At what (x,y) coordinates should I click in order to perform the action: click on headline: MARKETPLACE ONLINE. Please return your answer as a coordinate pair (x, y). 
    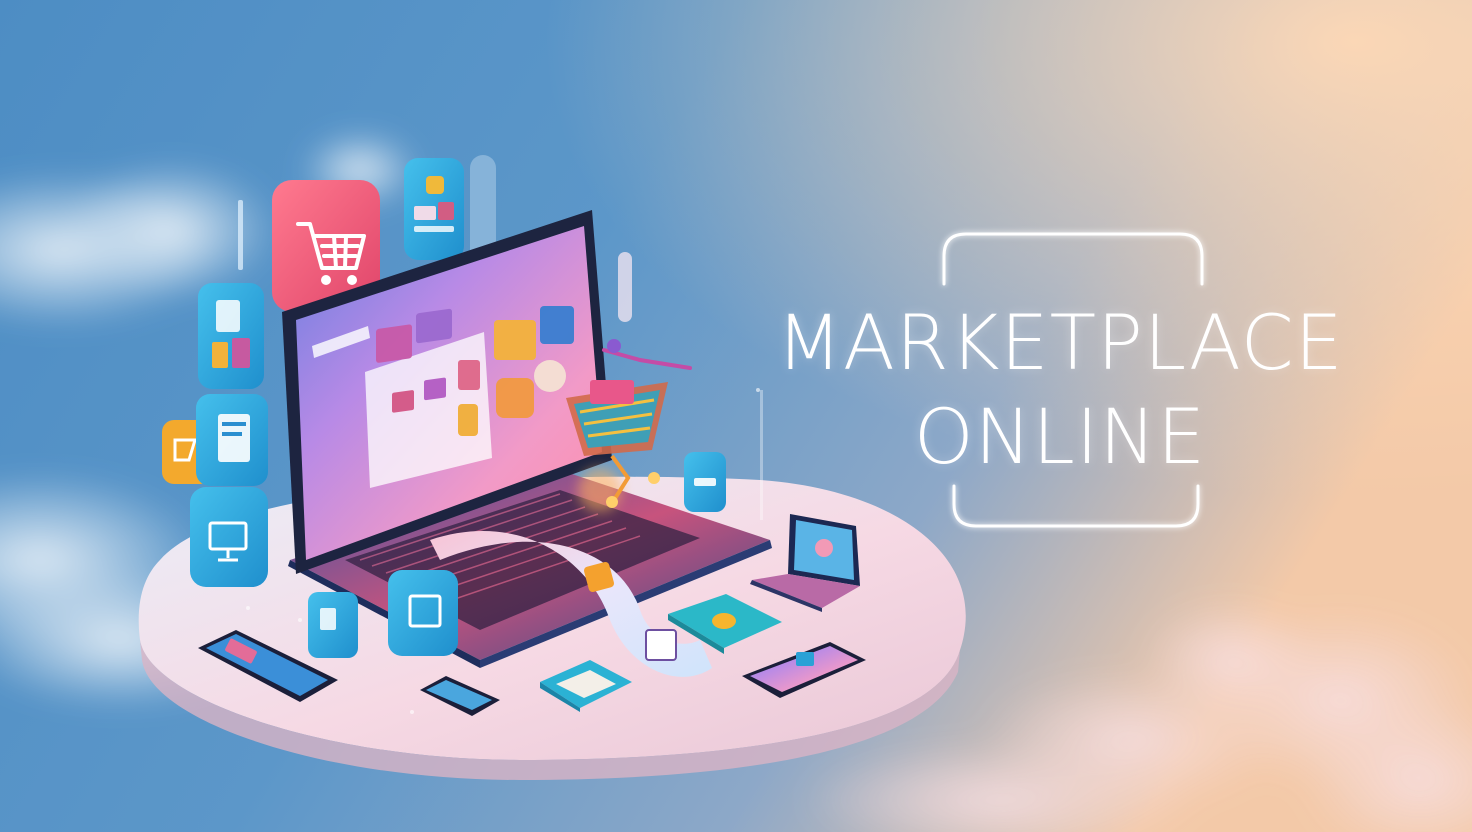
    Looking at the image, I should click on (1060, 390).